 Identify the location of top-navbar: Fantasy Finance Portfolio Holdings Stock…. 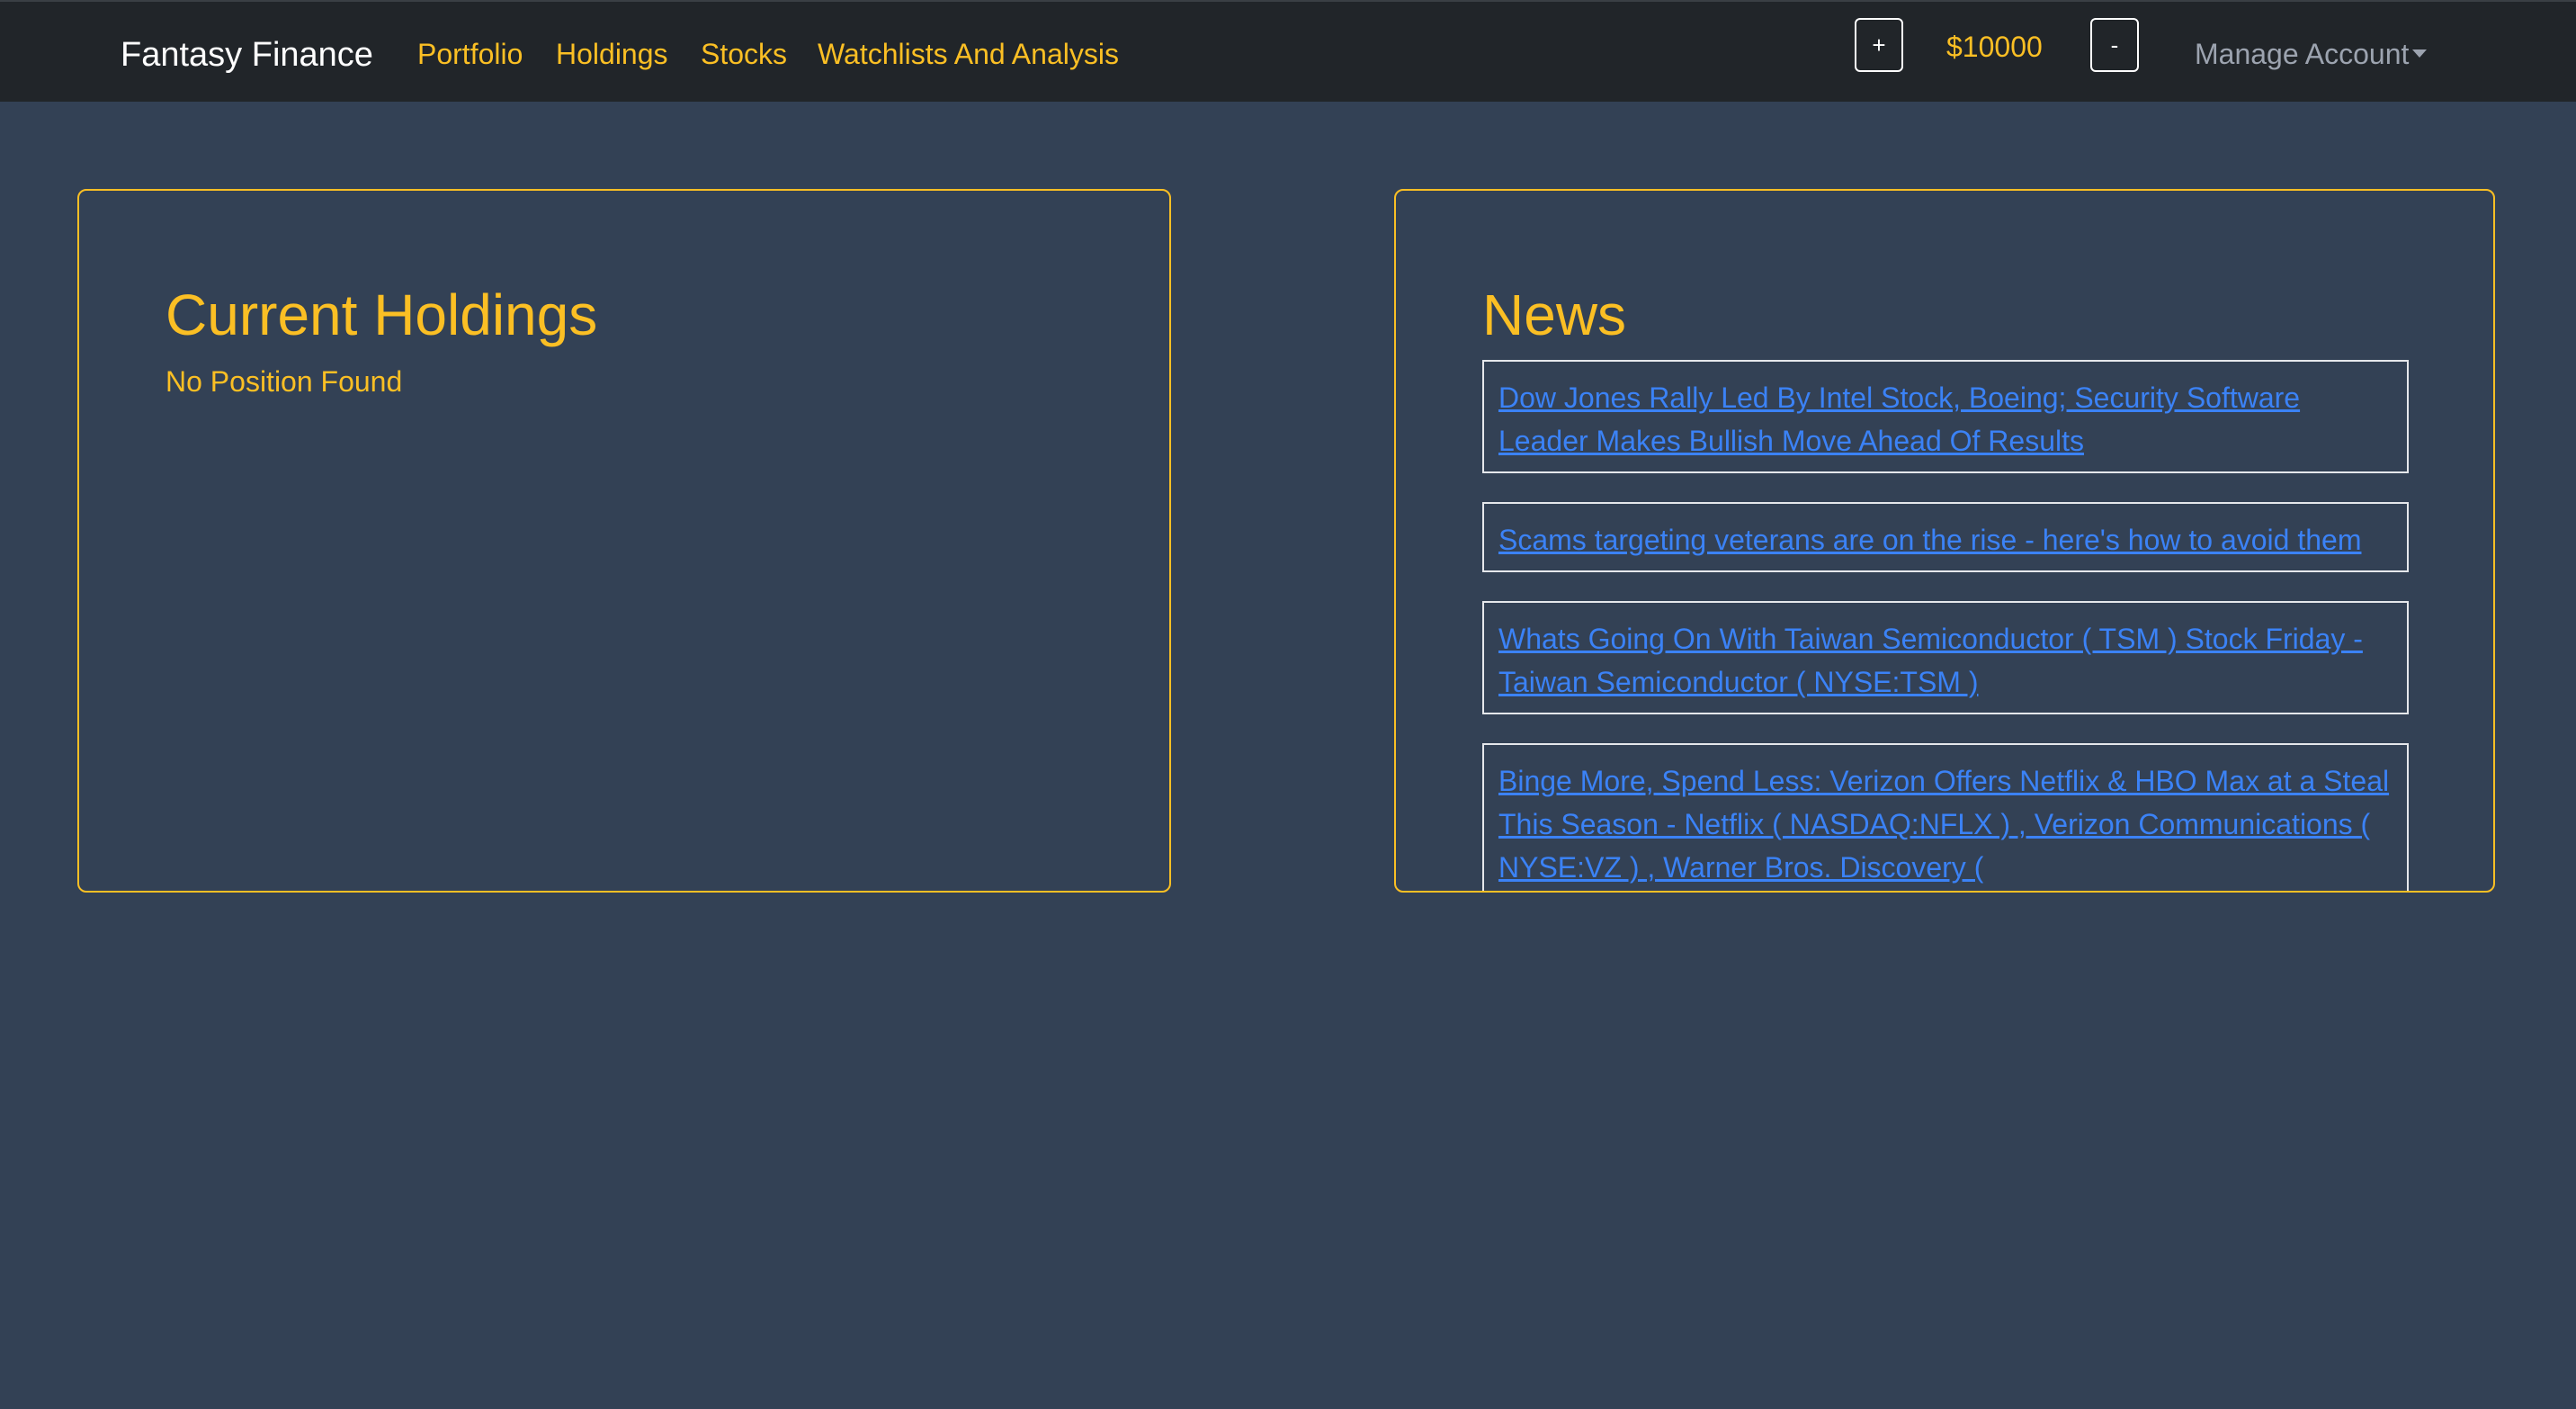
(1288, 51).